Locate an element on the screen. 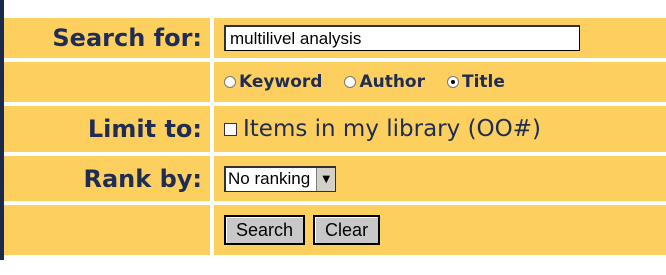  search-type-cell: Keyword Author Title is located at coordinates (440, 84).